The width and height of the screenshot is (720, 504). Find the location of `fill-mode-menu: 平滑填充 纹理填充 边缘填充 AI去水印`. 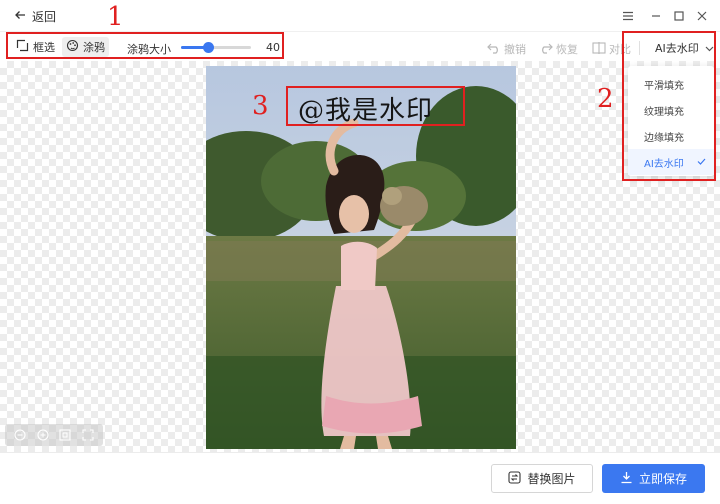

fill-mode-menu: 平滑填充 纹理填充 边缘填充 AI去水印 is located at coordinates (671, 121).